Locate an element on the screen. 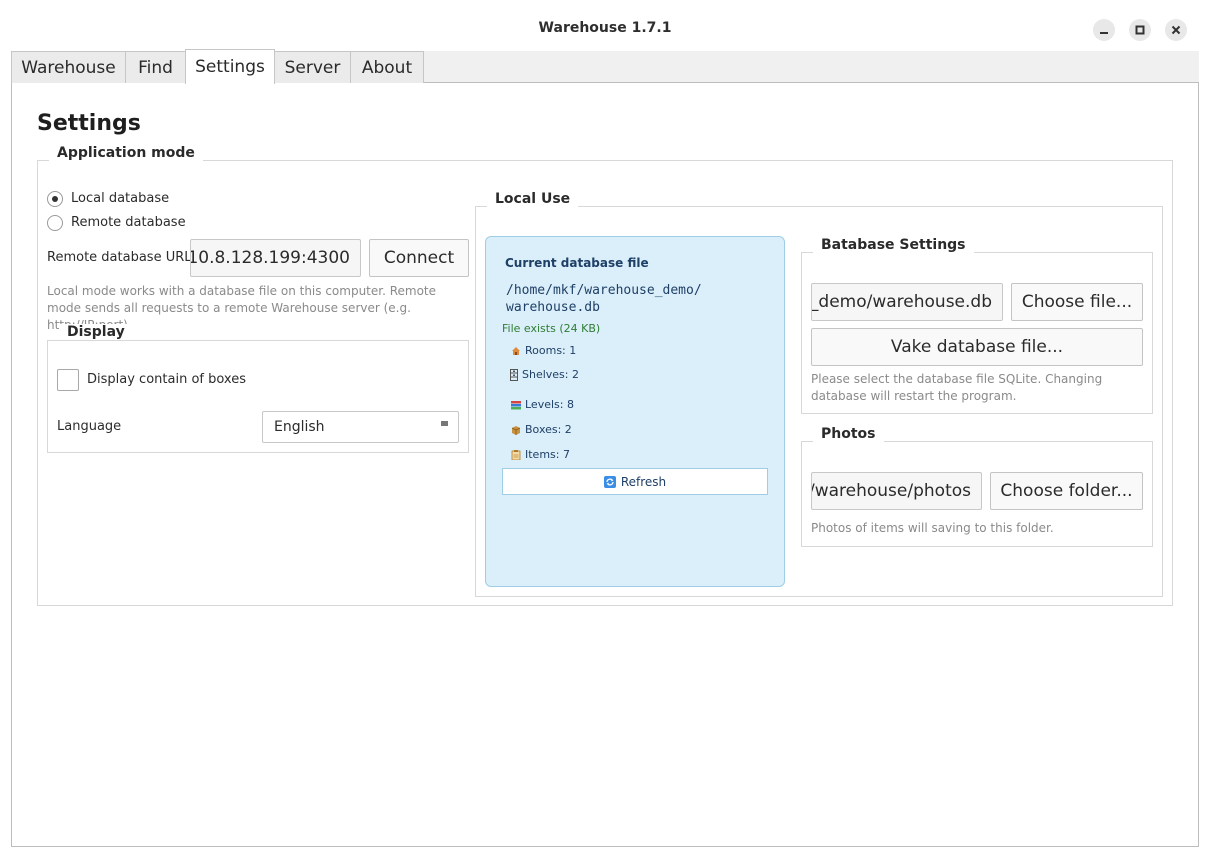  language-label: Language is located at coordinates (89, 426).